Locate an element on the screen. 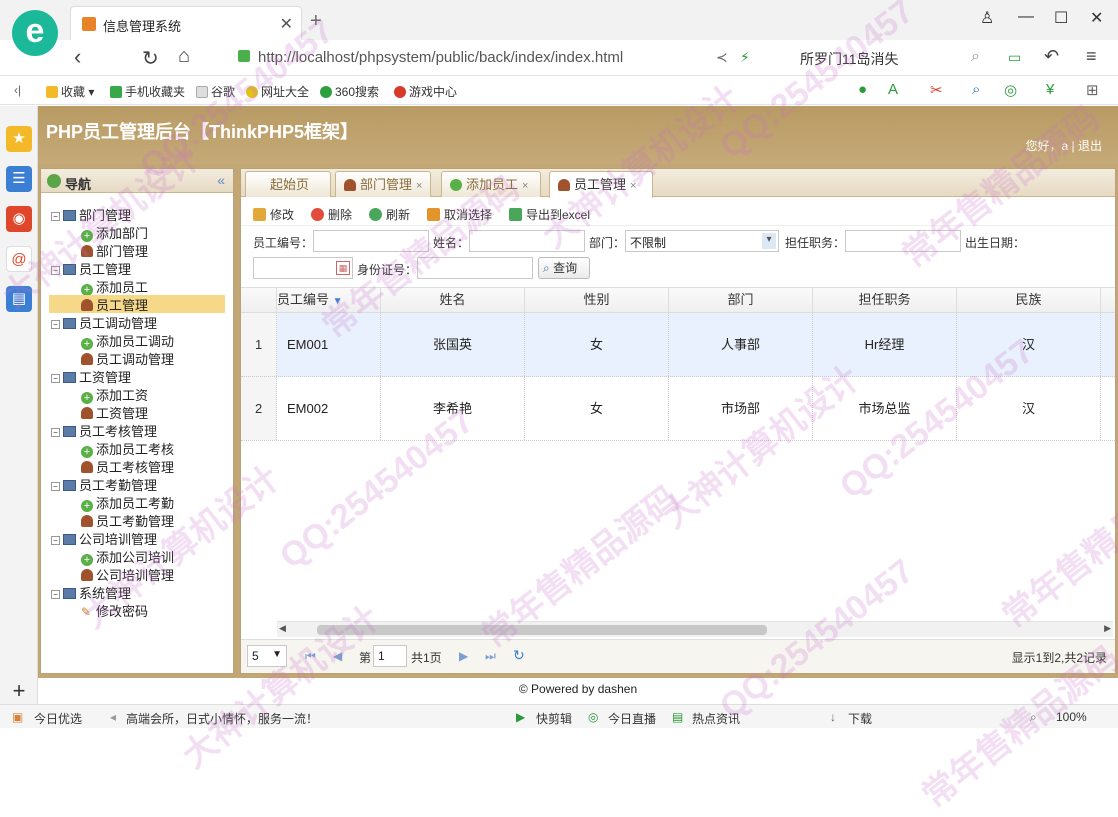  prev-page-icon: ◀ is located at coordinates (337, 656).